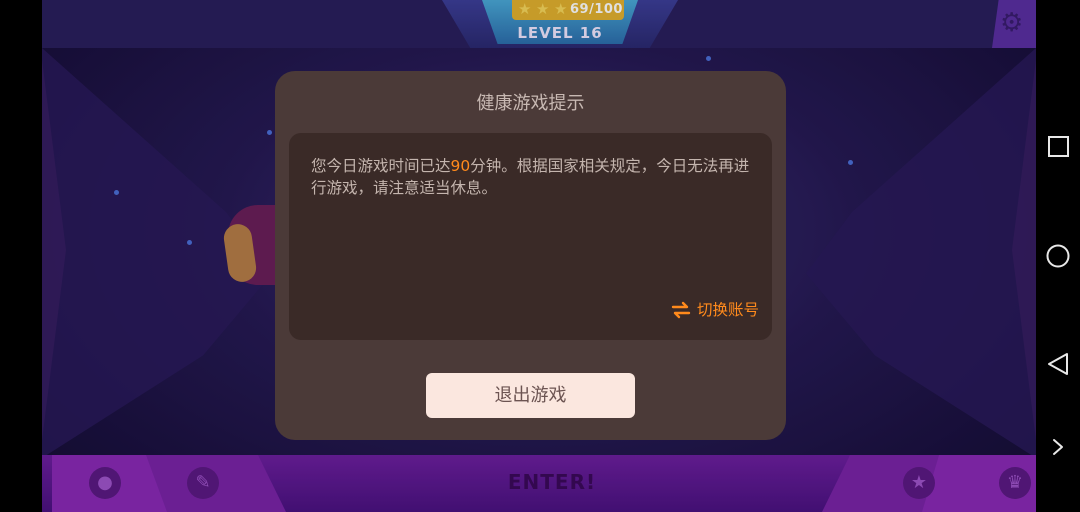 The width and height of the screenshot is (1080, 512). What do you see at coordinates (1058, 364) in the screenshot?
I see `back-triangle-icon` at bounding box center [1058, 364].